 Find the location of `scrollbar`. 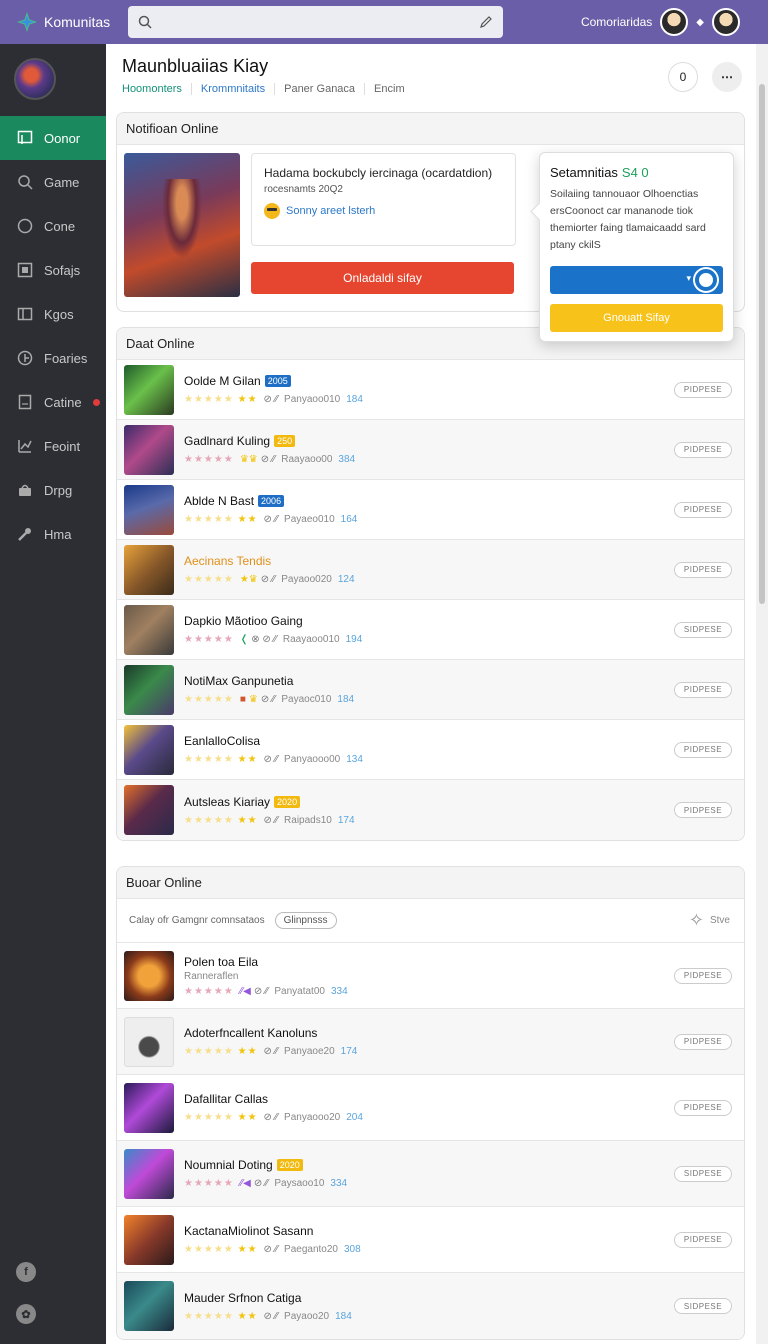

scrollbar is located at coordinates (762, 694).